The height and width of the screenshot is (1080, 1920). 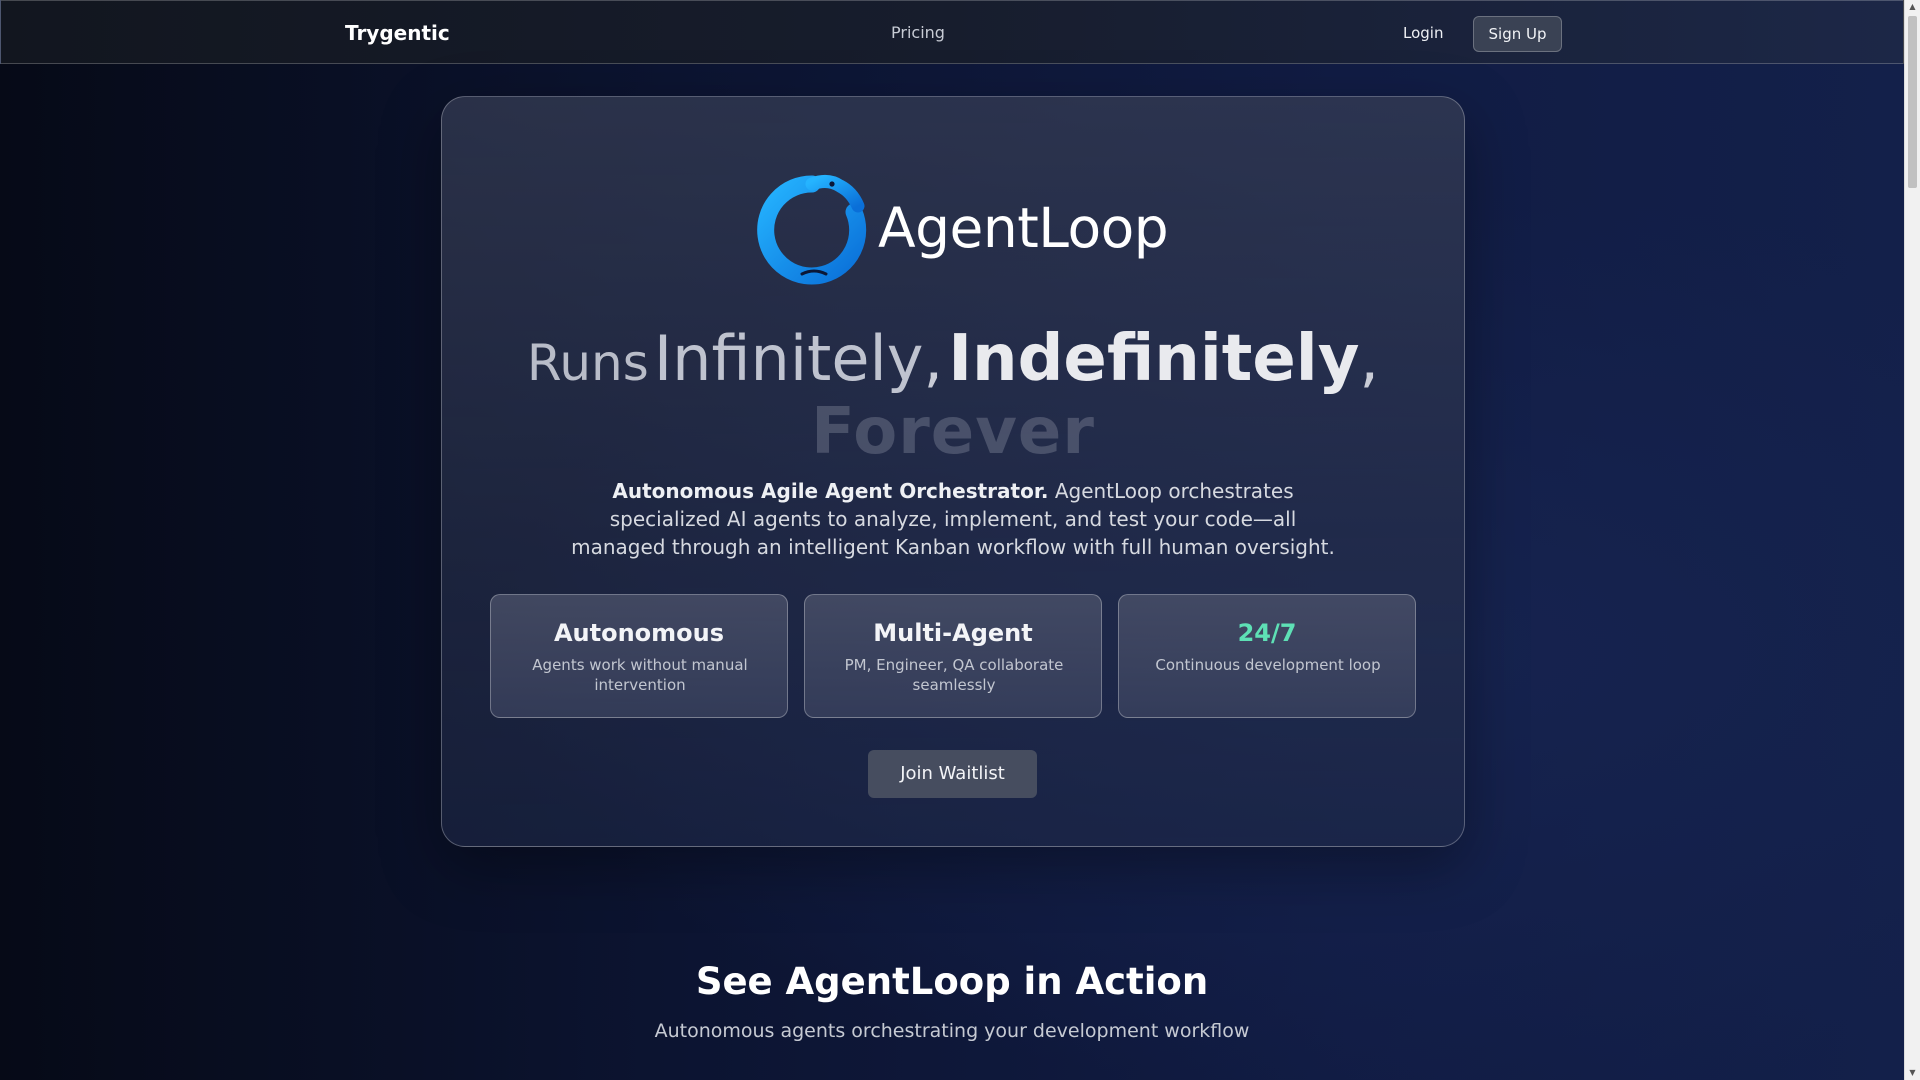 I want to click on agentloop-logo: AgentLoop, so click(x=961, y=232).